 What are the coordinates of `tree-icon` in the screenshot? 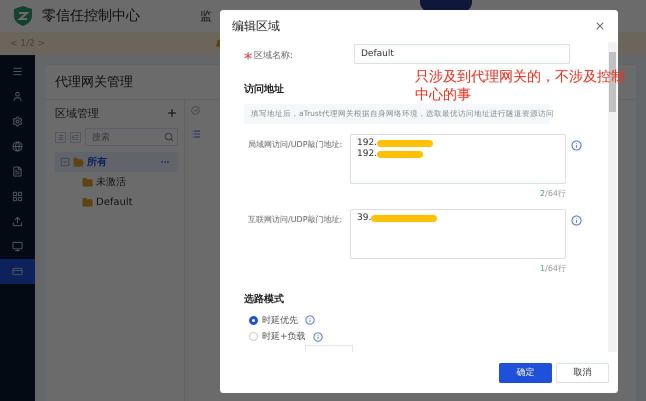 It's located at (75, 137).